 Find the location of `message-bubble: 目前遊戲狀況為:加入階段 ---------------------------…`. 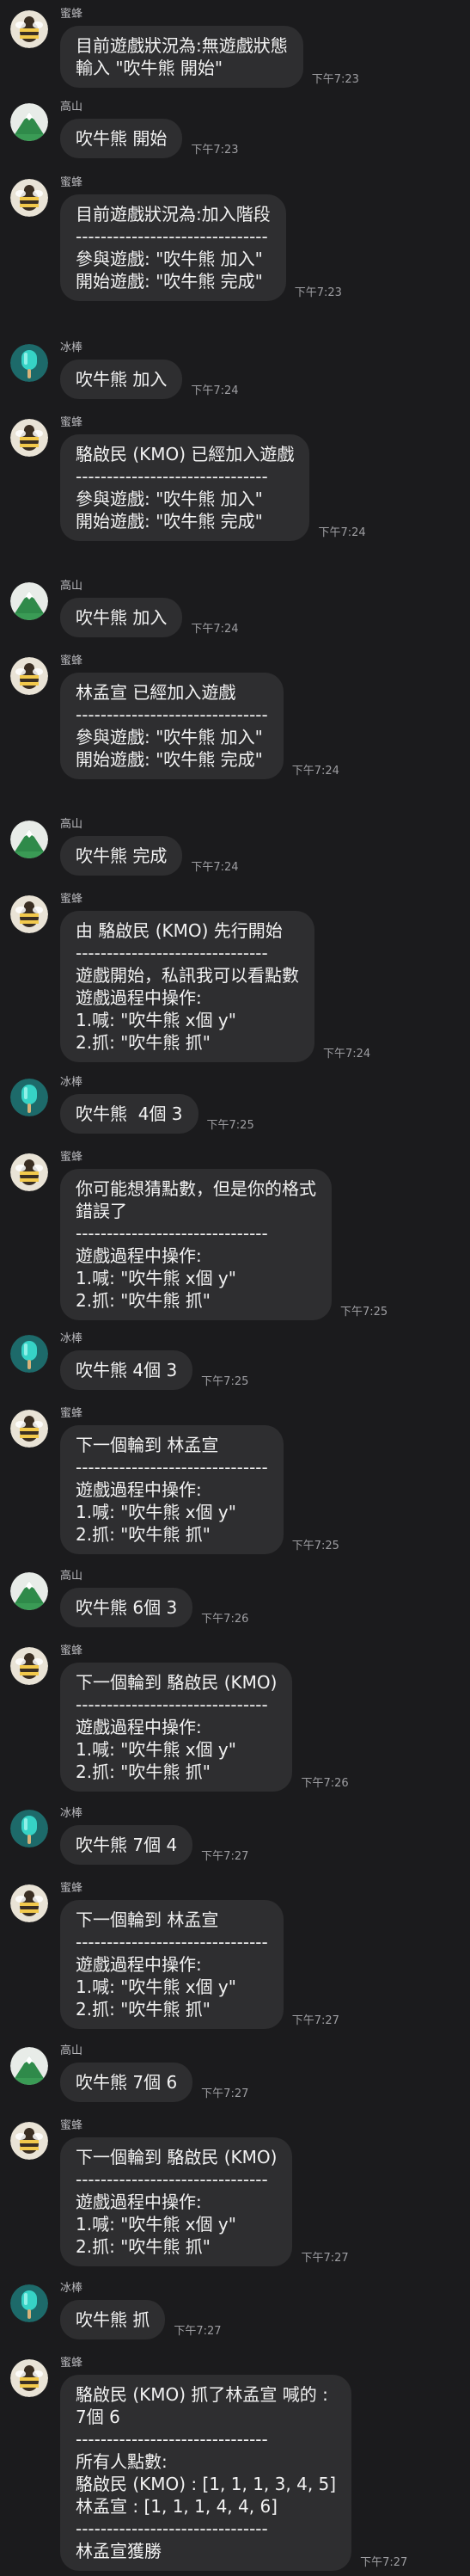

message-bubble: 目前遊戲狀況為:加入階段 ---------------------------… is located at coordinates (173, 248).